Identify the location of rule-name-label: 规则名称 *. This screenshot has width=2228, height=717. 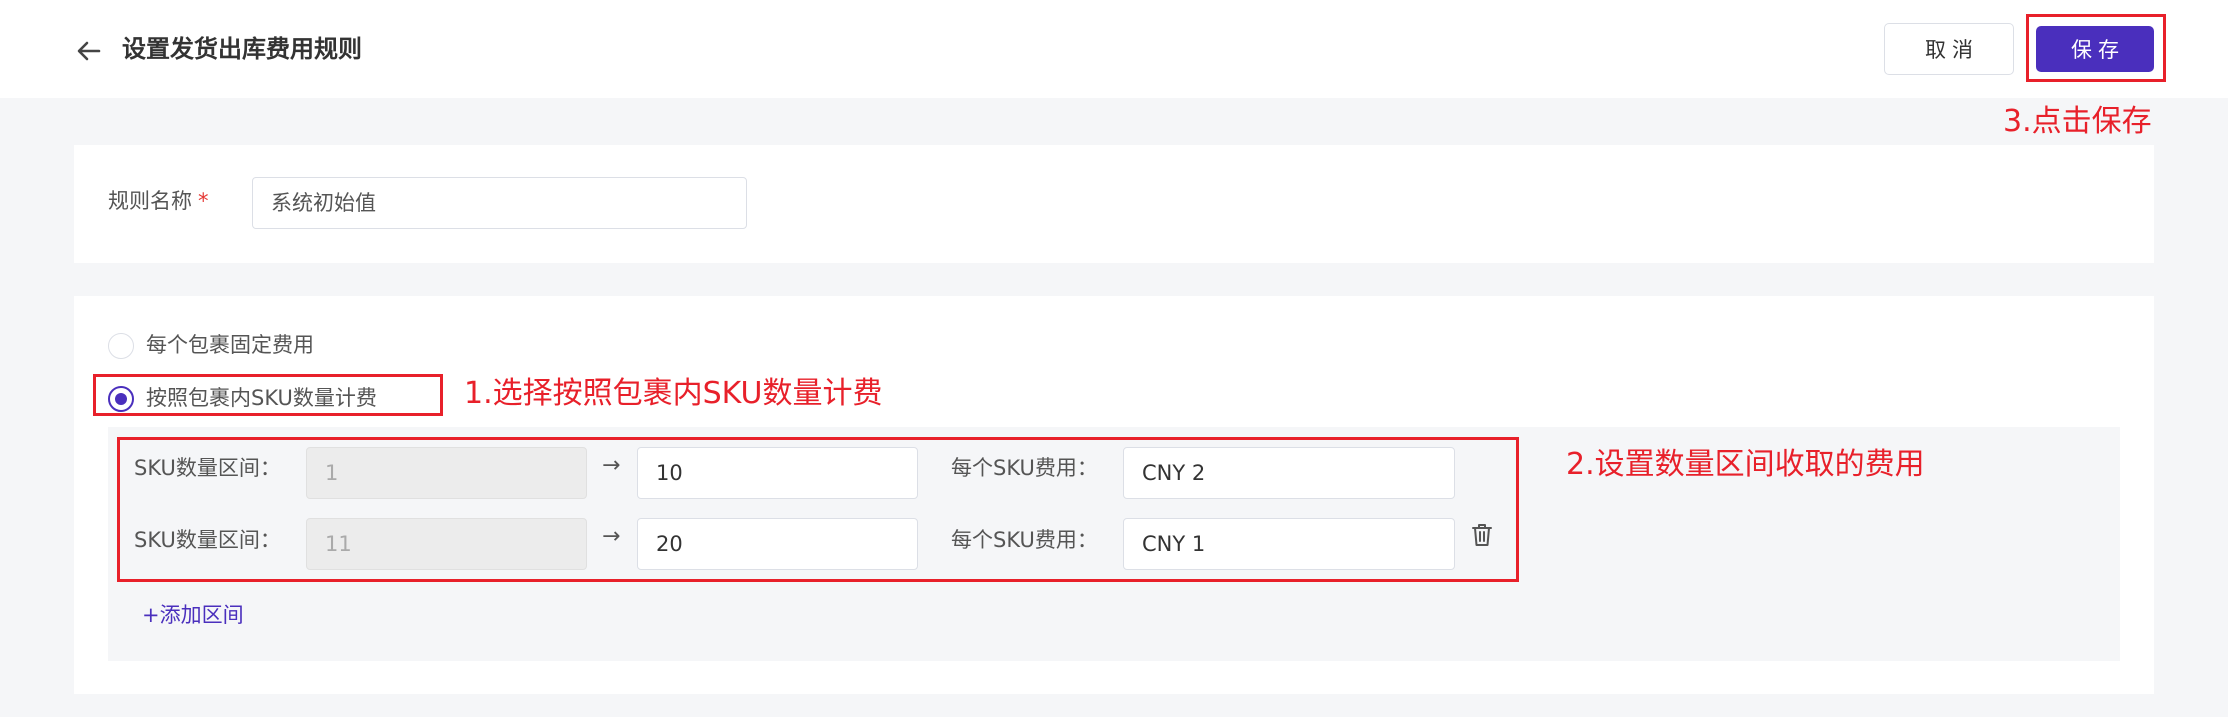
(158, 201).